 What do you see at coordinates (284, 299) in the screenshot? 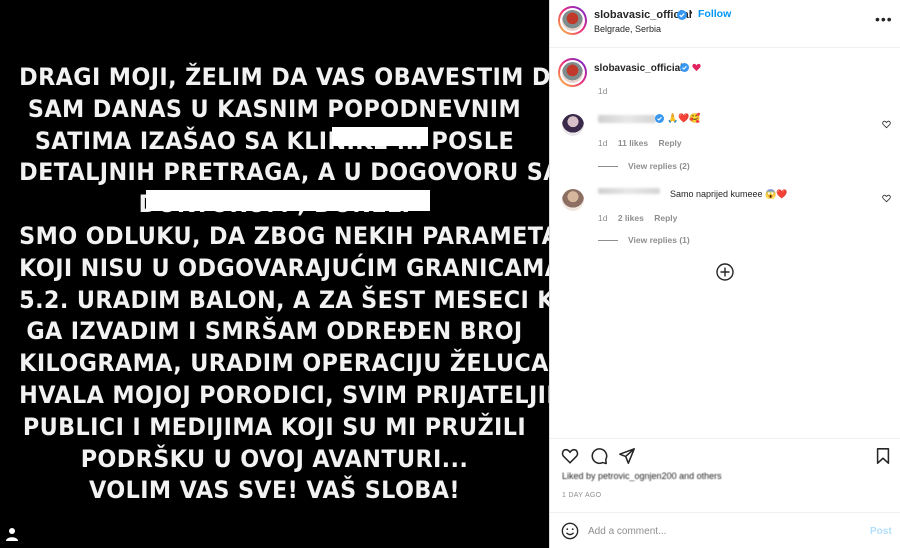
I see `post-text-line: 5.2. URADIM BALON, A ZA ŠEST MESECI KADA` at bounding box center [284, 299].